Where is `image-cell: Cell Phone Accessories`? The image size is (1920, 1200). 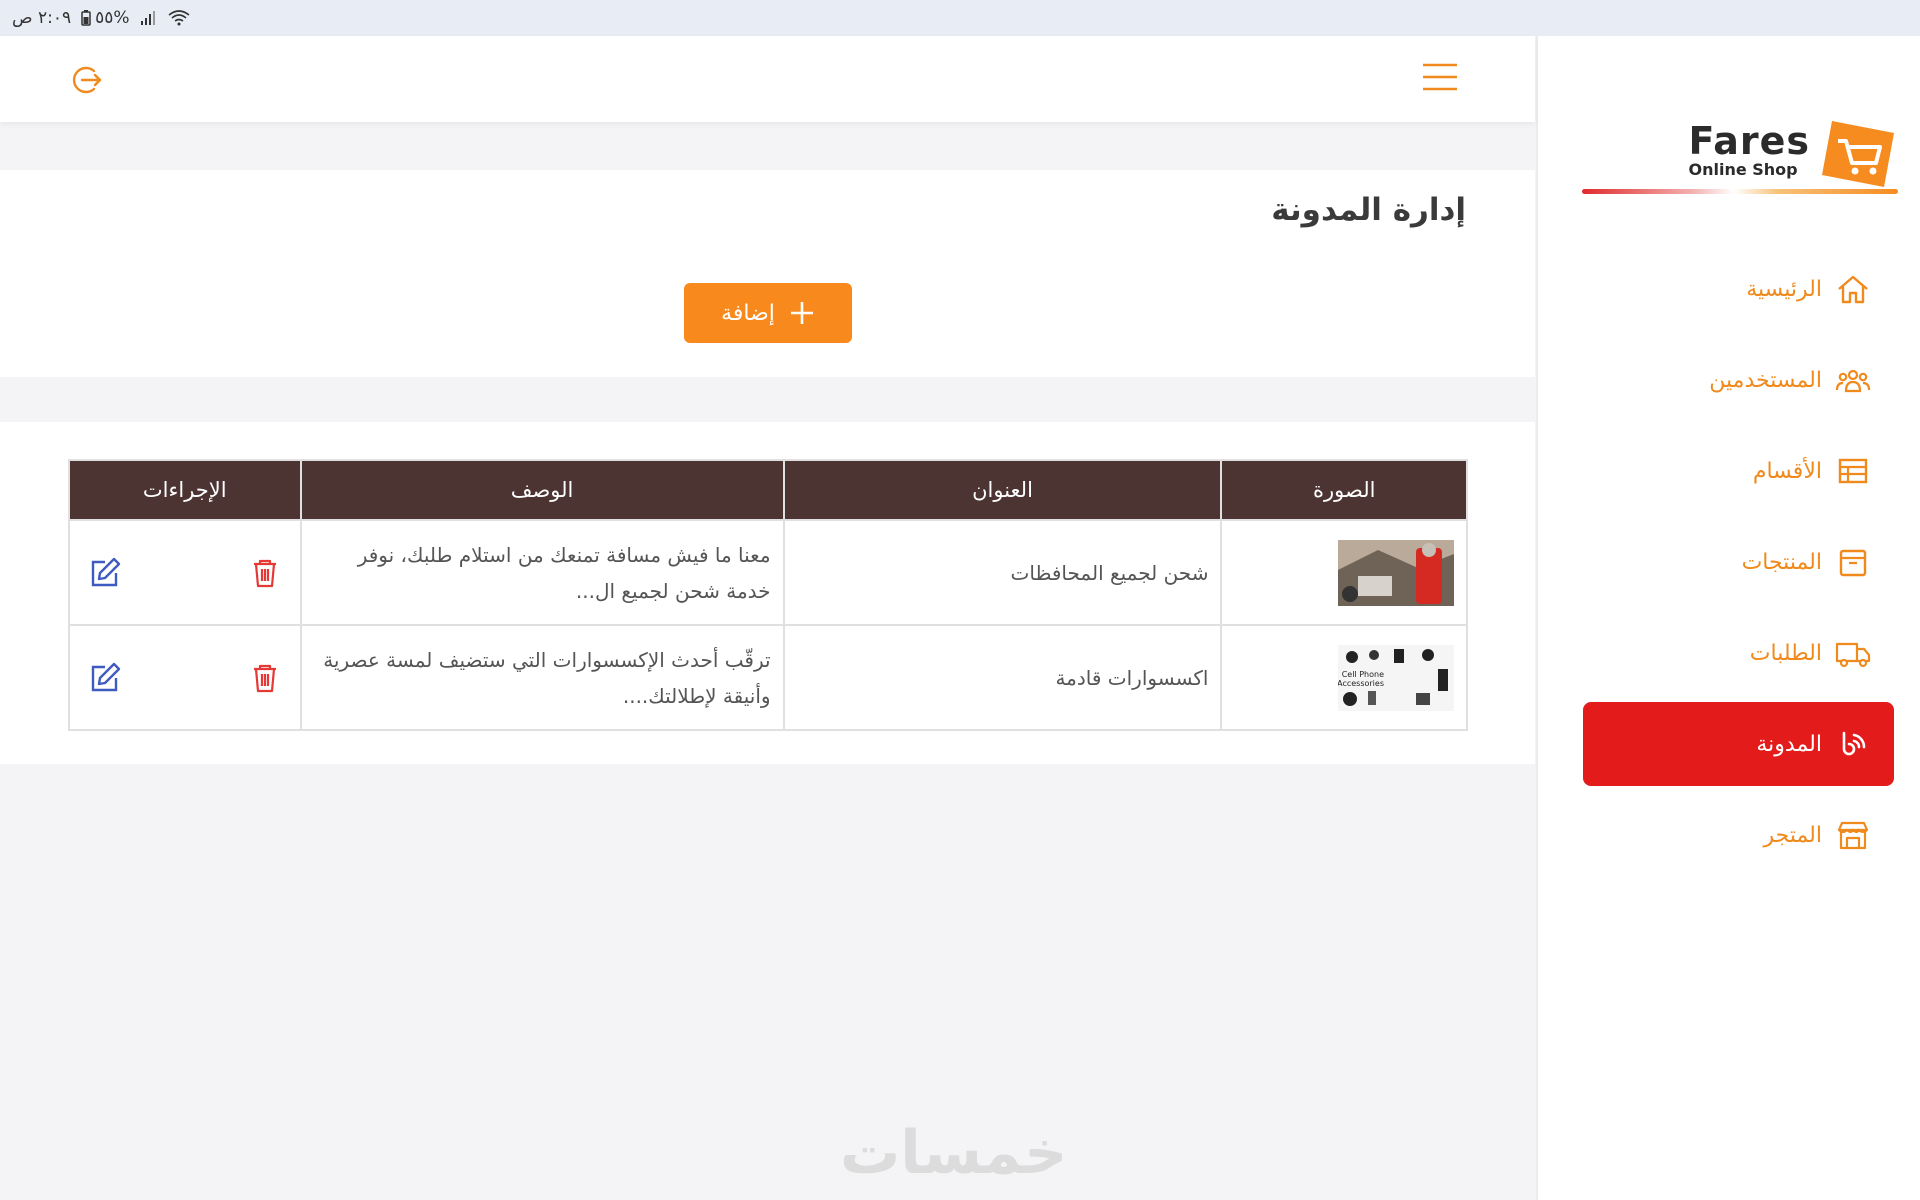 image-cell: Cell Phone Accessories is located at coordinates (1344, 677).